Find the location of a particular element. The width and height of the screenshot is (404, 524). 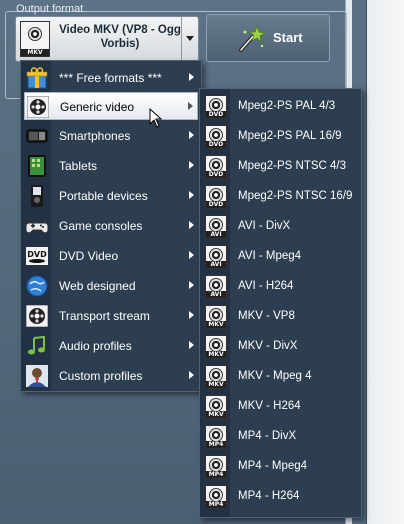

menu-item-custom-profiles: Custom profiles is located at coordinates (111, 376).